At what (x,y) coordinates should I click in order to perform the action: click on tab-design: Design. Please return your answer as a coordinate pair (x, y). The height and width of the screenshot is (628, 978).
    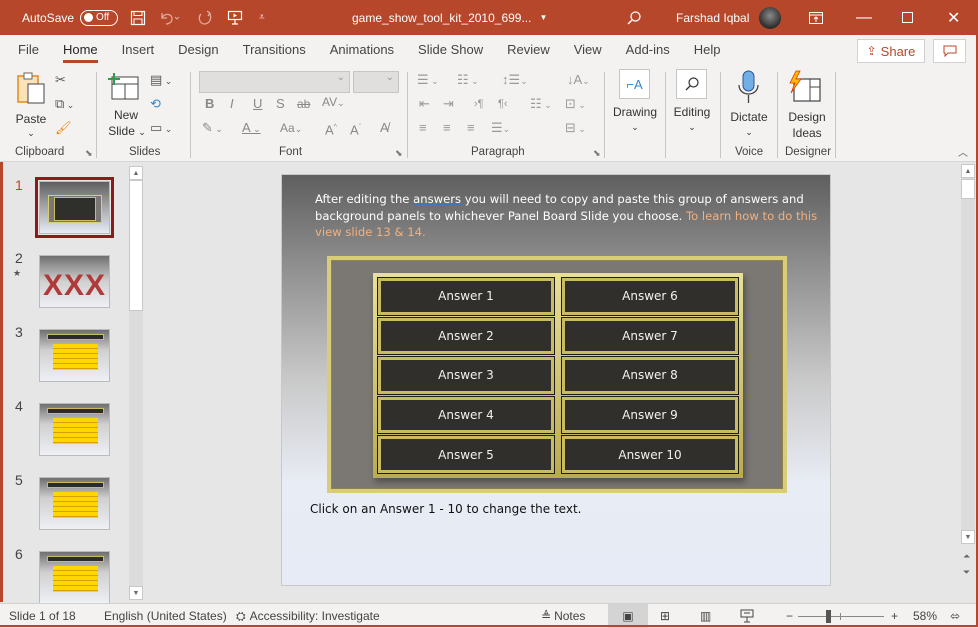
    Looking at the image, I should click on (198, 50).